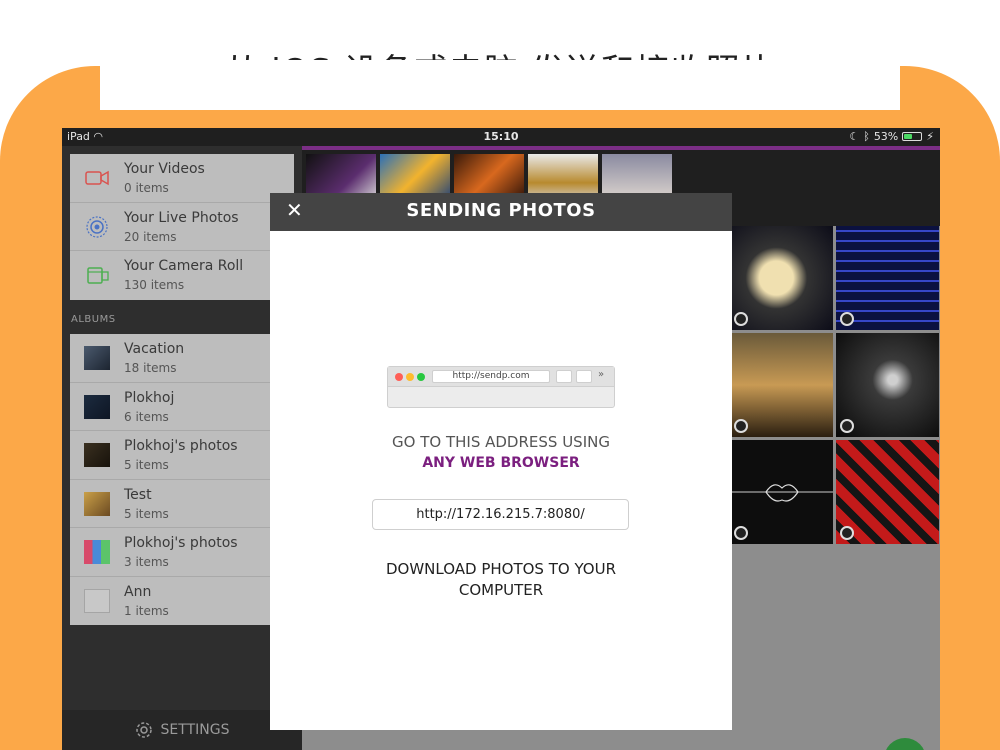 This screenshot has height=750, width=1000. What do you see at coordinates (146, 610) in the screenshot?
I see `album-count: 1 items` at bounding box center [146, 610].